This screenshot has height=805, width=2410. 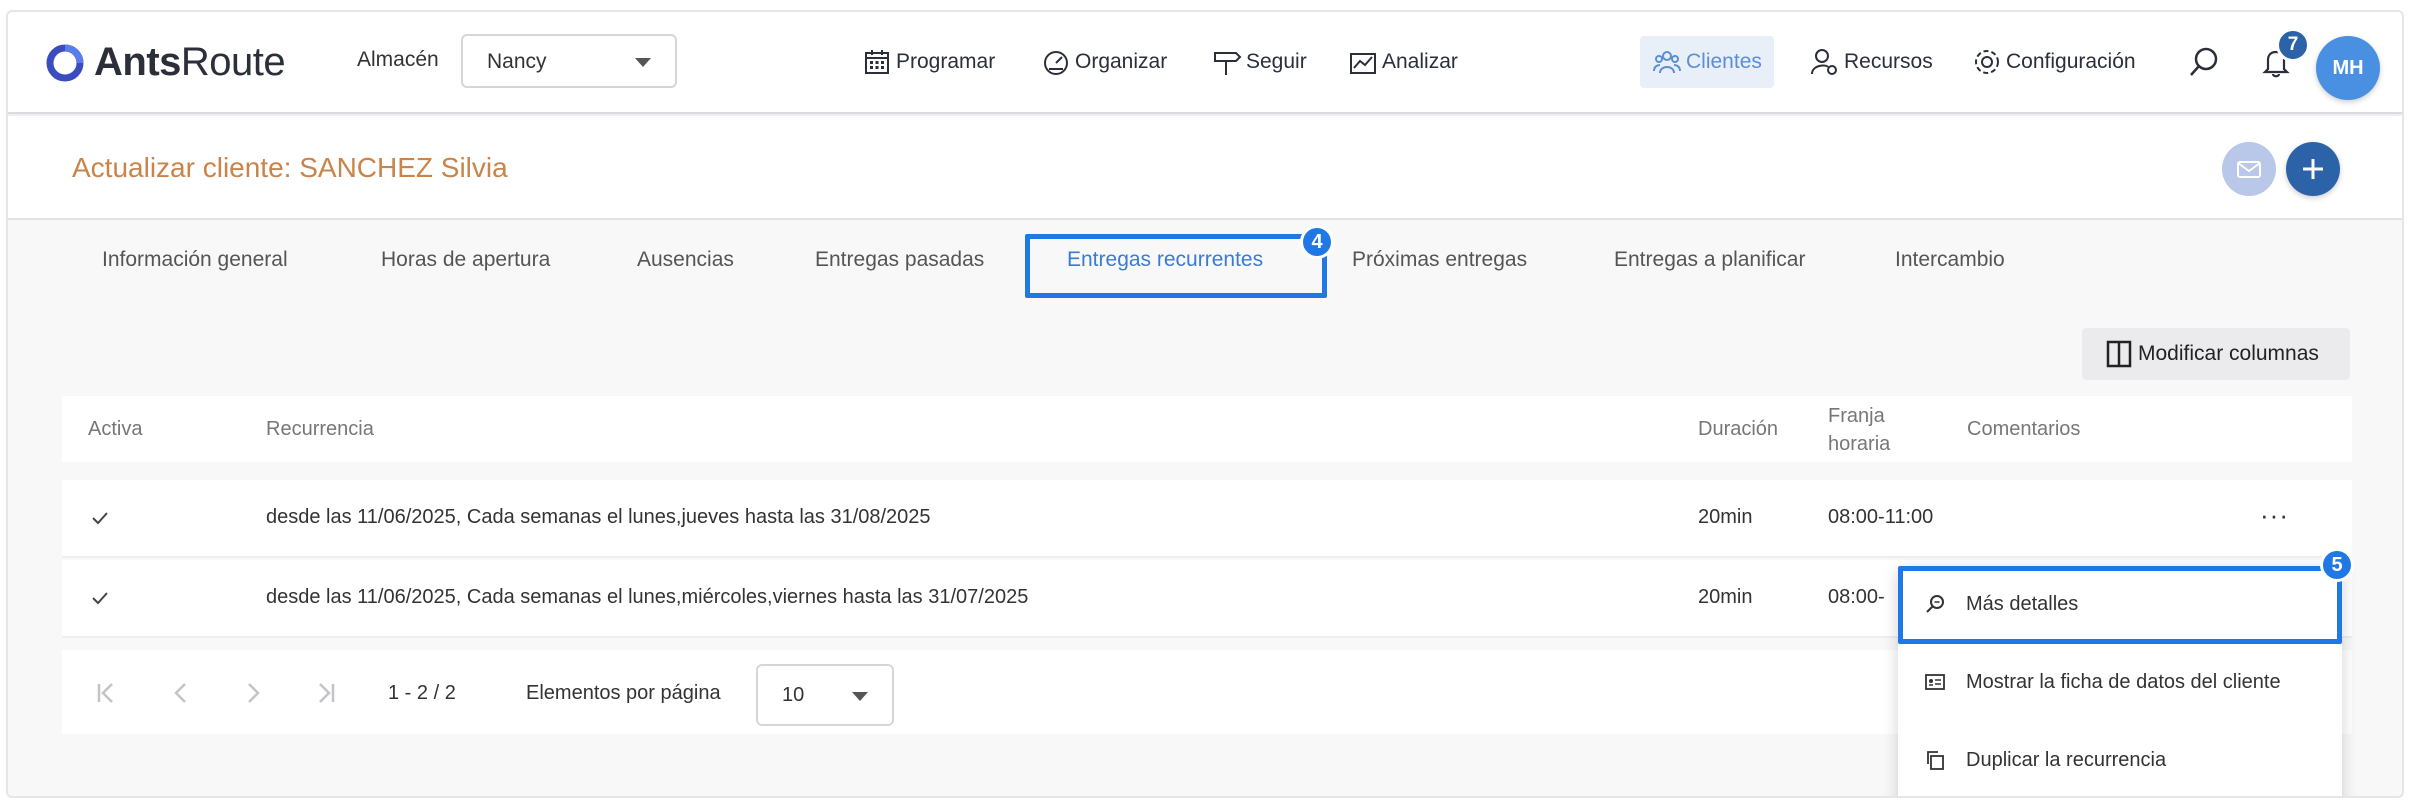 I want to click on search-button, so click(x=2204, y=62).